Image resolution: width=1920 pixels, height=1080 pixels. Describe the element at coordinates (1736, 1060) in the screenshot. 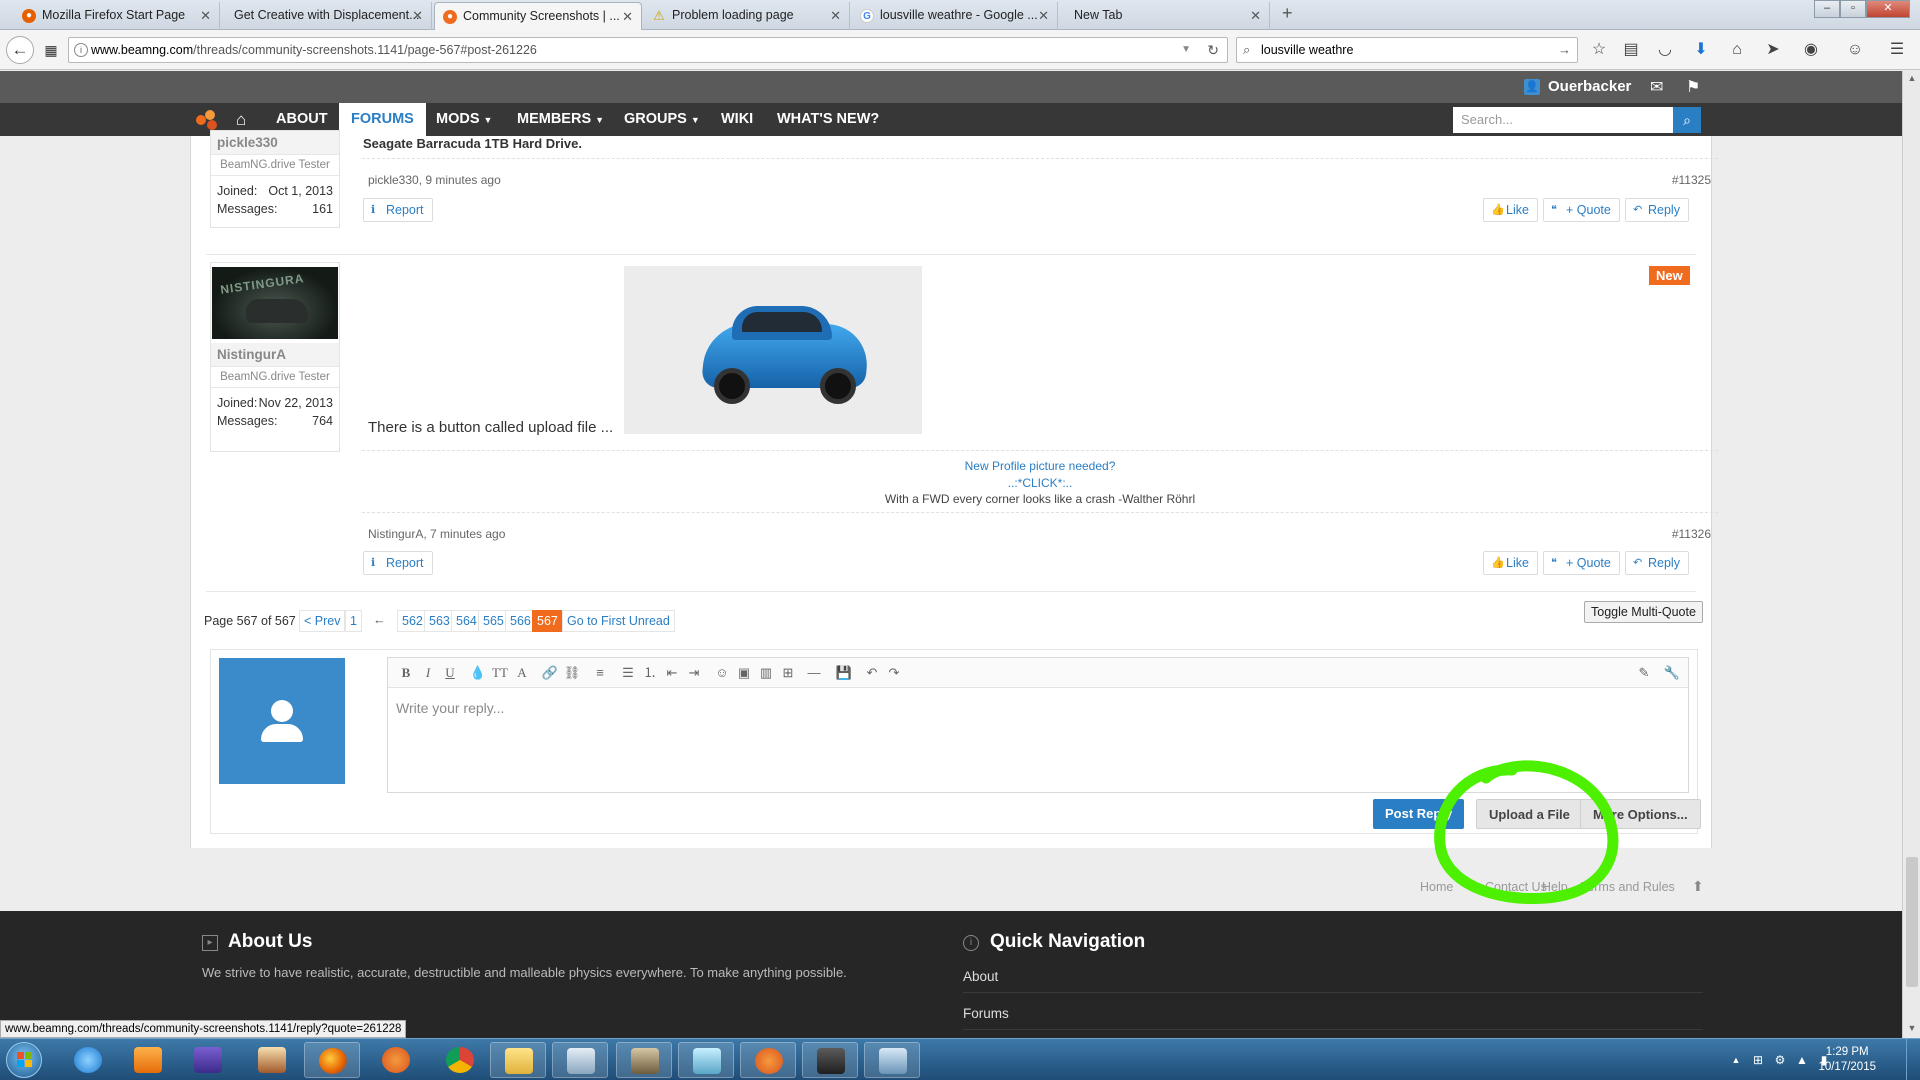

I see `tray-expand-icon: ▲` at that location.